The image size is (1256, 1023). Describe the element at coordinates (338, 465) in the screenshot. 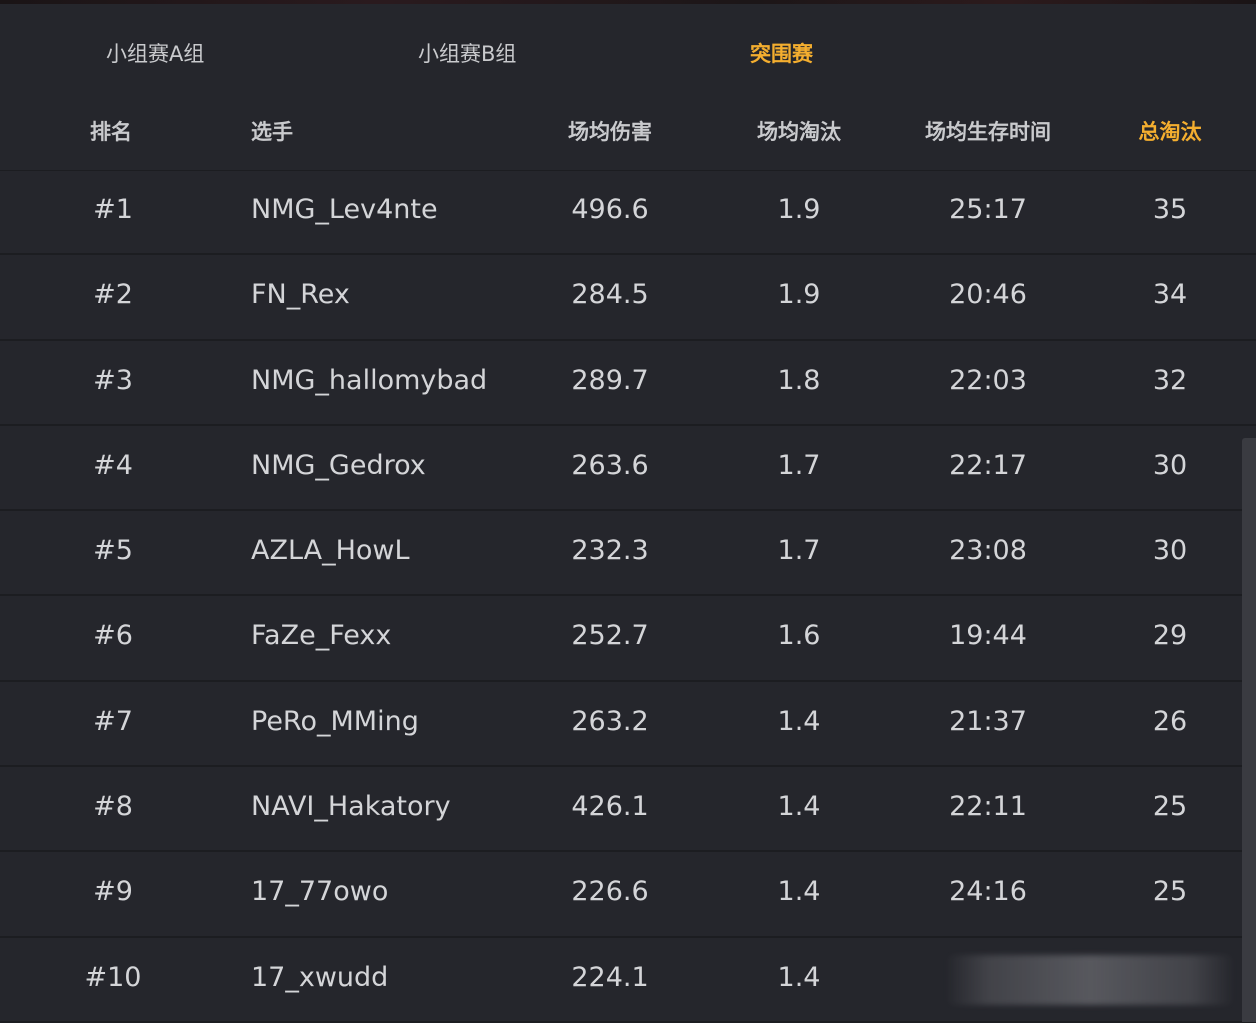

I see `cell-player: NMG_Gedrox` at that location.